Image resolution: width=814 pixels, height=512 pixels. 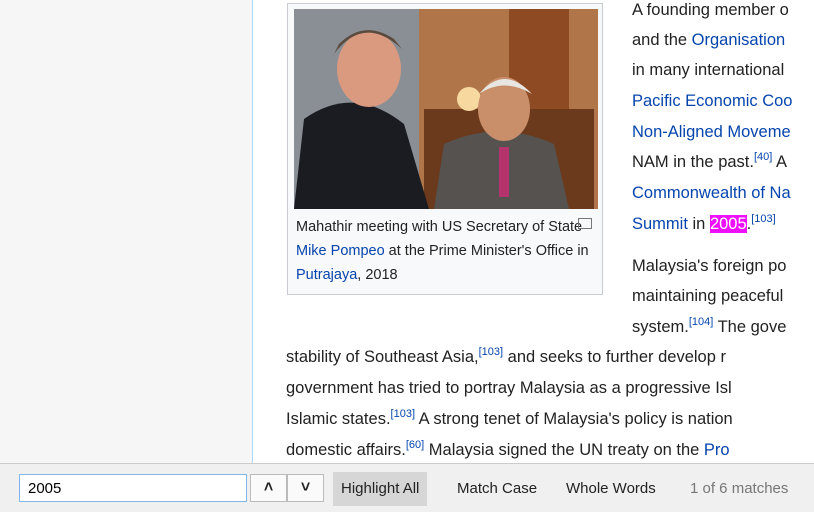 What do you see at coordinates (763, 219) in the screenshot?
I see `ref-103: [103]` at bounding box center [763, 219].